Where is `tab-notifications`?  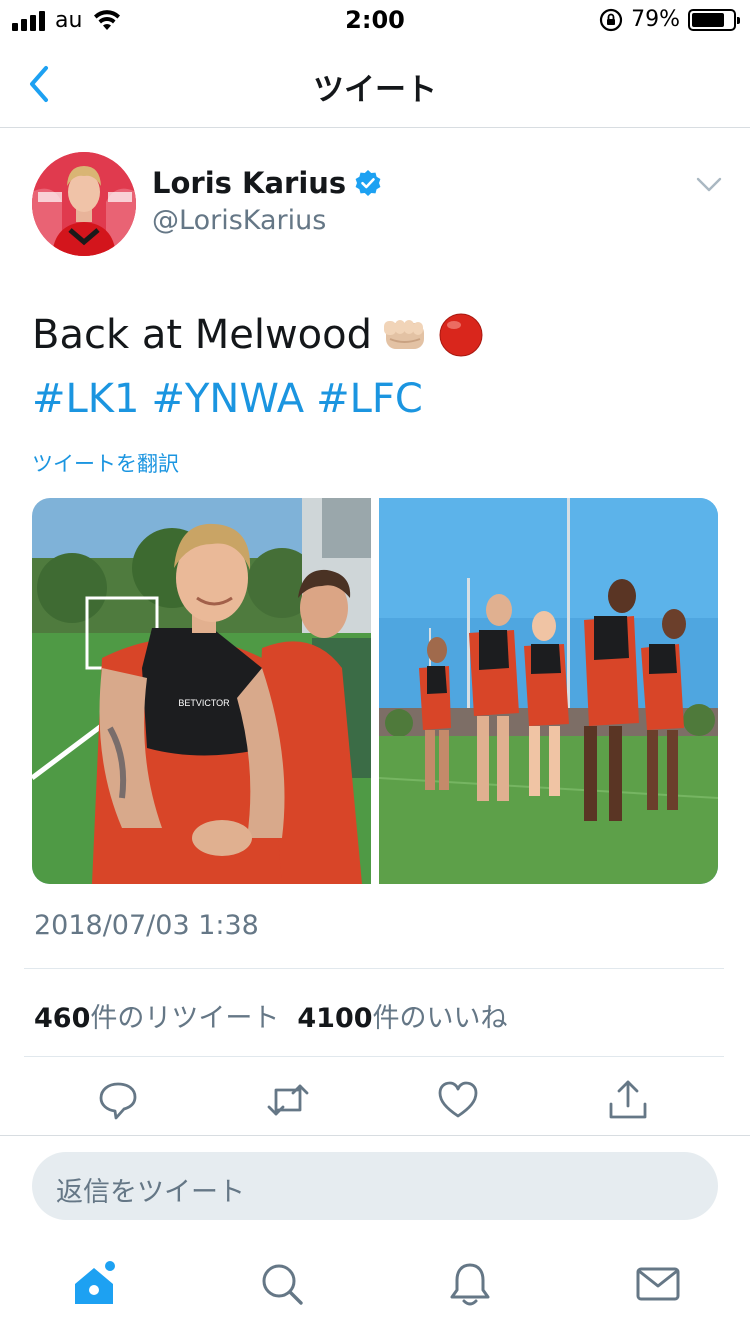 tab-notifications is located at coordinates (470, 1284).